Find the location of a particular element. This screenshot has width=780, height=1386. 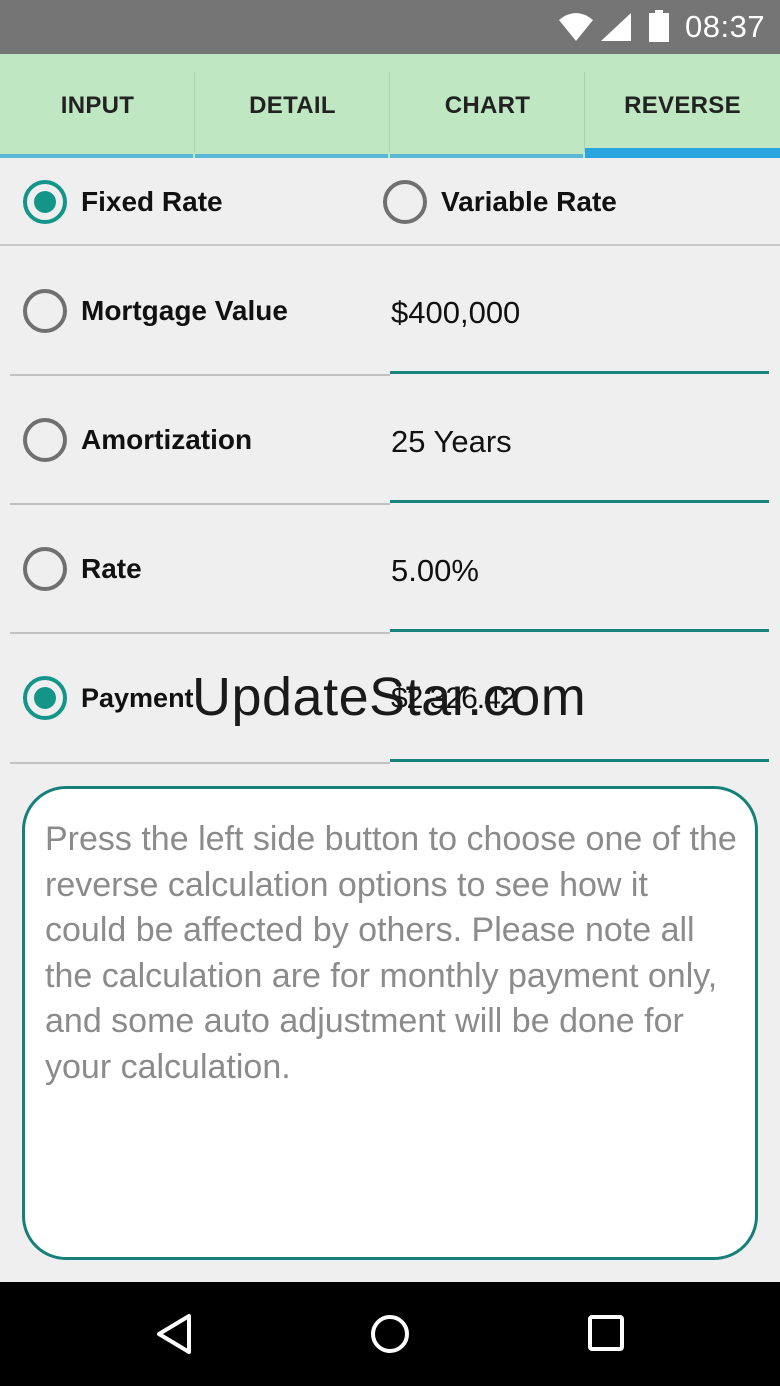

home-icon is located at coordinates (390, 1334).